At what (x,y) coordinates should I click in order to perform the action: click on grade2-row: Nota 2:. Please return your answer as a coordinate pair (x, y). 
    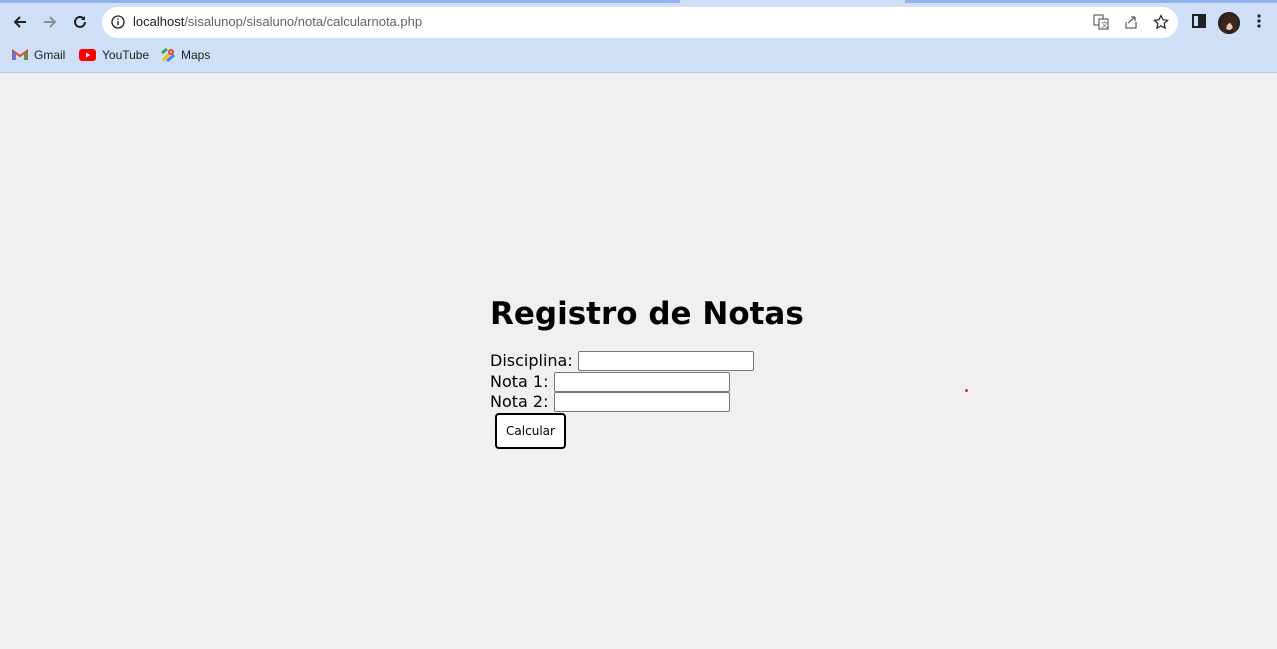
    Looking at the image, I should click on (647, 402).